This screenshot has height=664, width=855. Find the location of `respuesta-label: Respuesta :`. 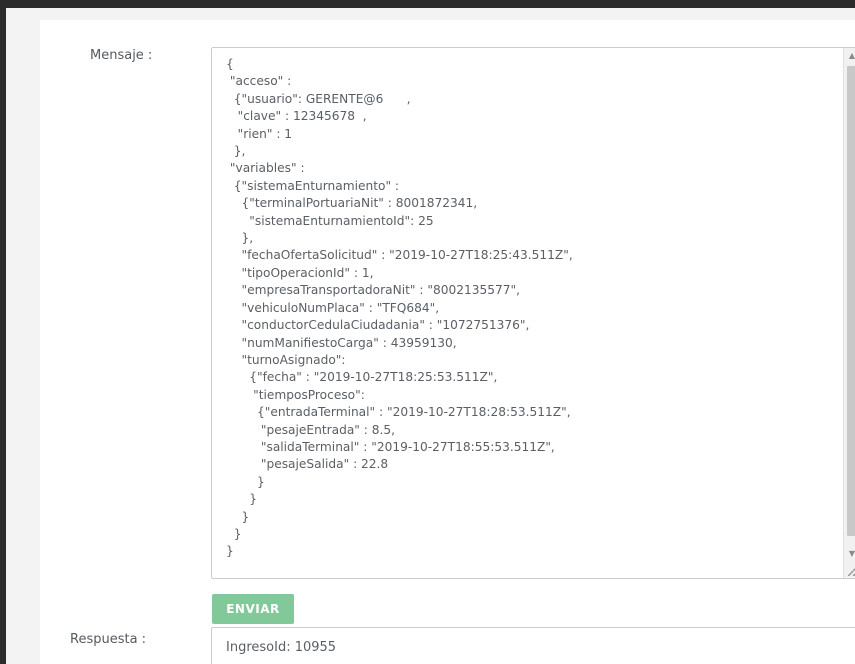

respuesta-label: Respuesta : is located at coordinates (108, 639).